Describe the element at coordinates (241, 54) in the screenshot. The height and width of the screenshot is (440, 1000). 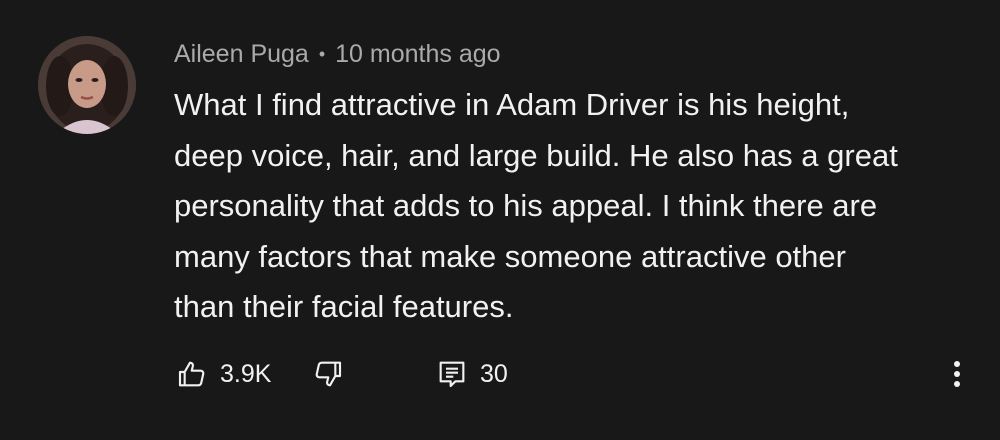
I see `author-name: Aileen Puga` at that location.